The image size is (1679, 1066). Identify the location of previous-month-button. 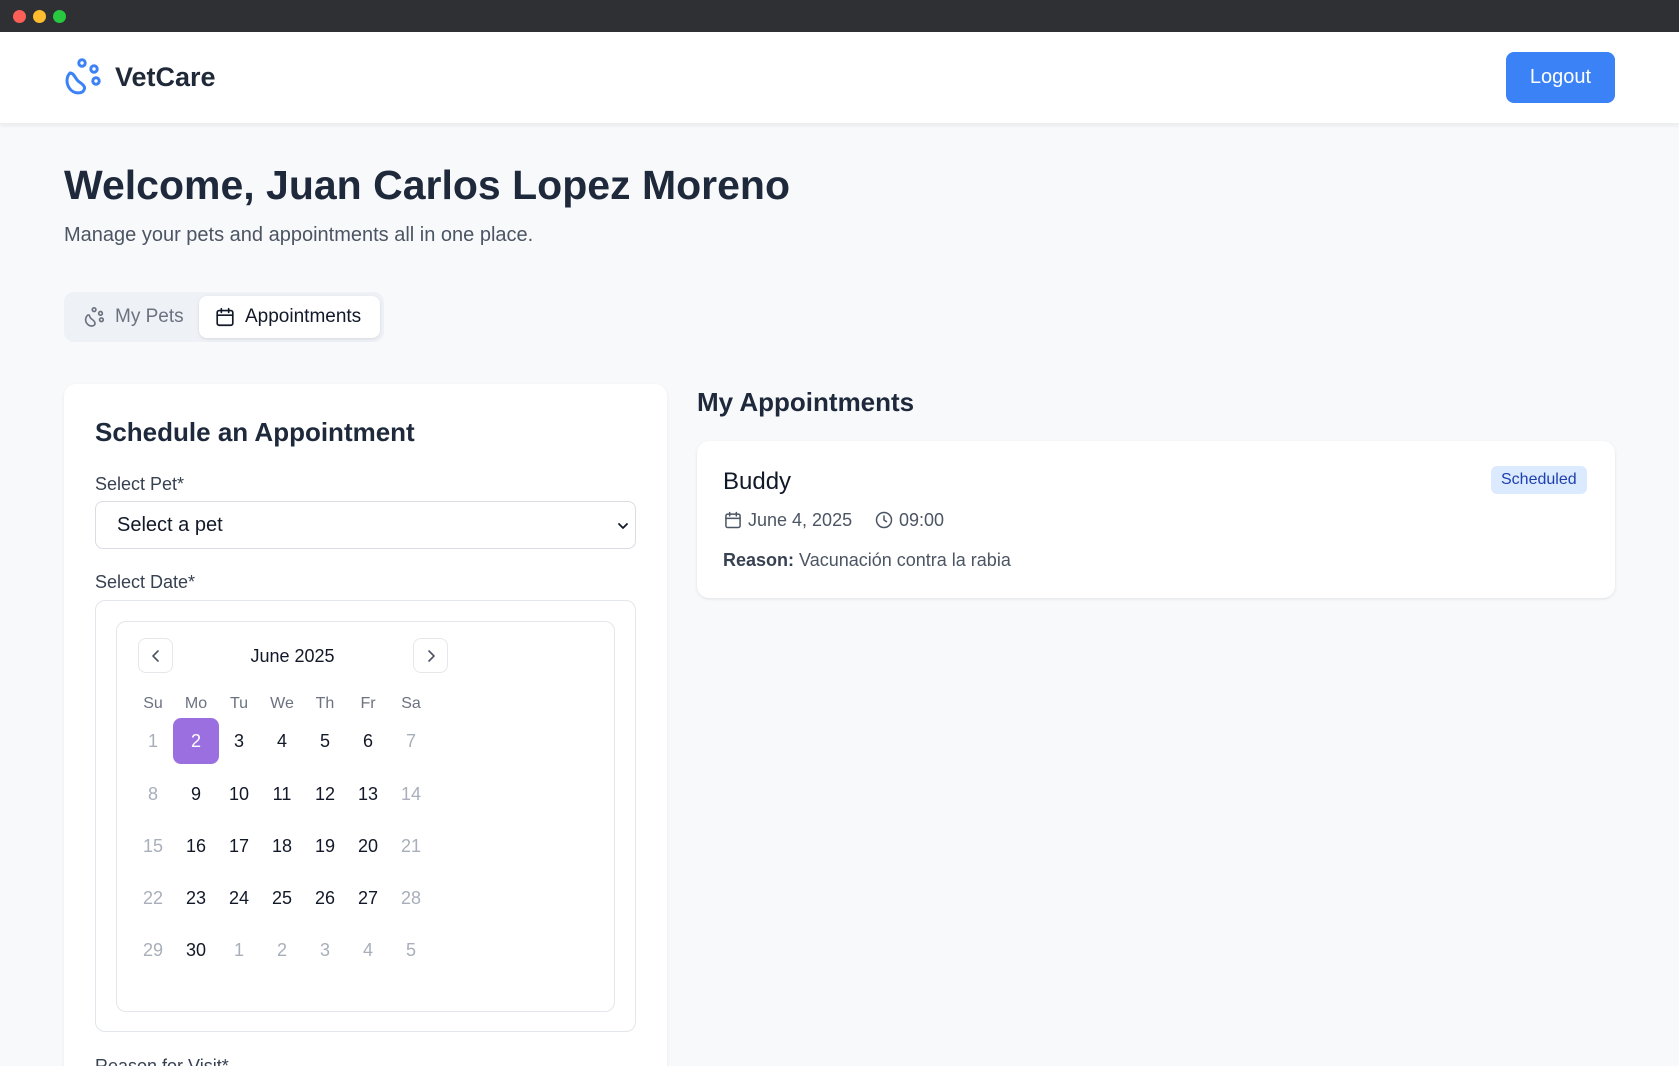
(155, 655).